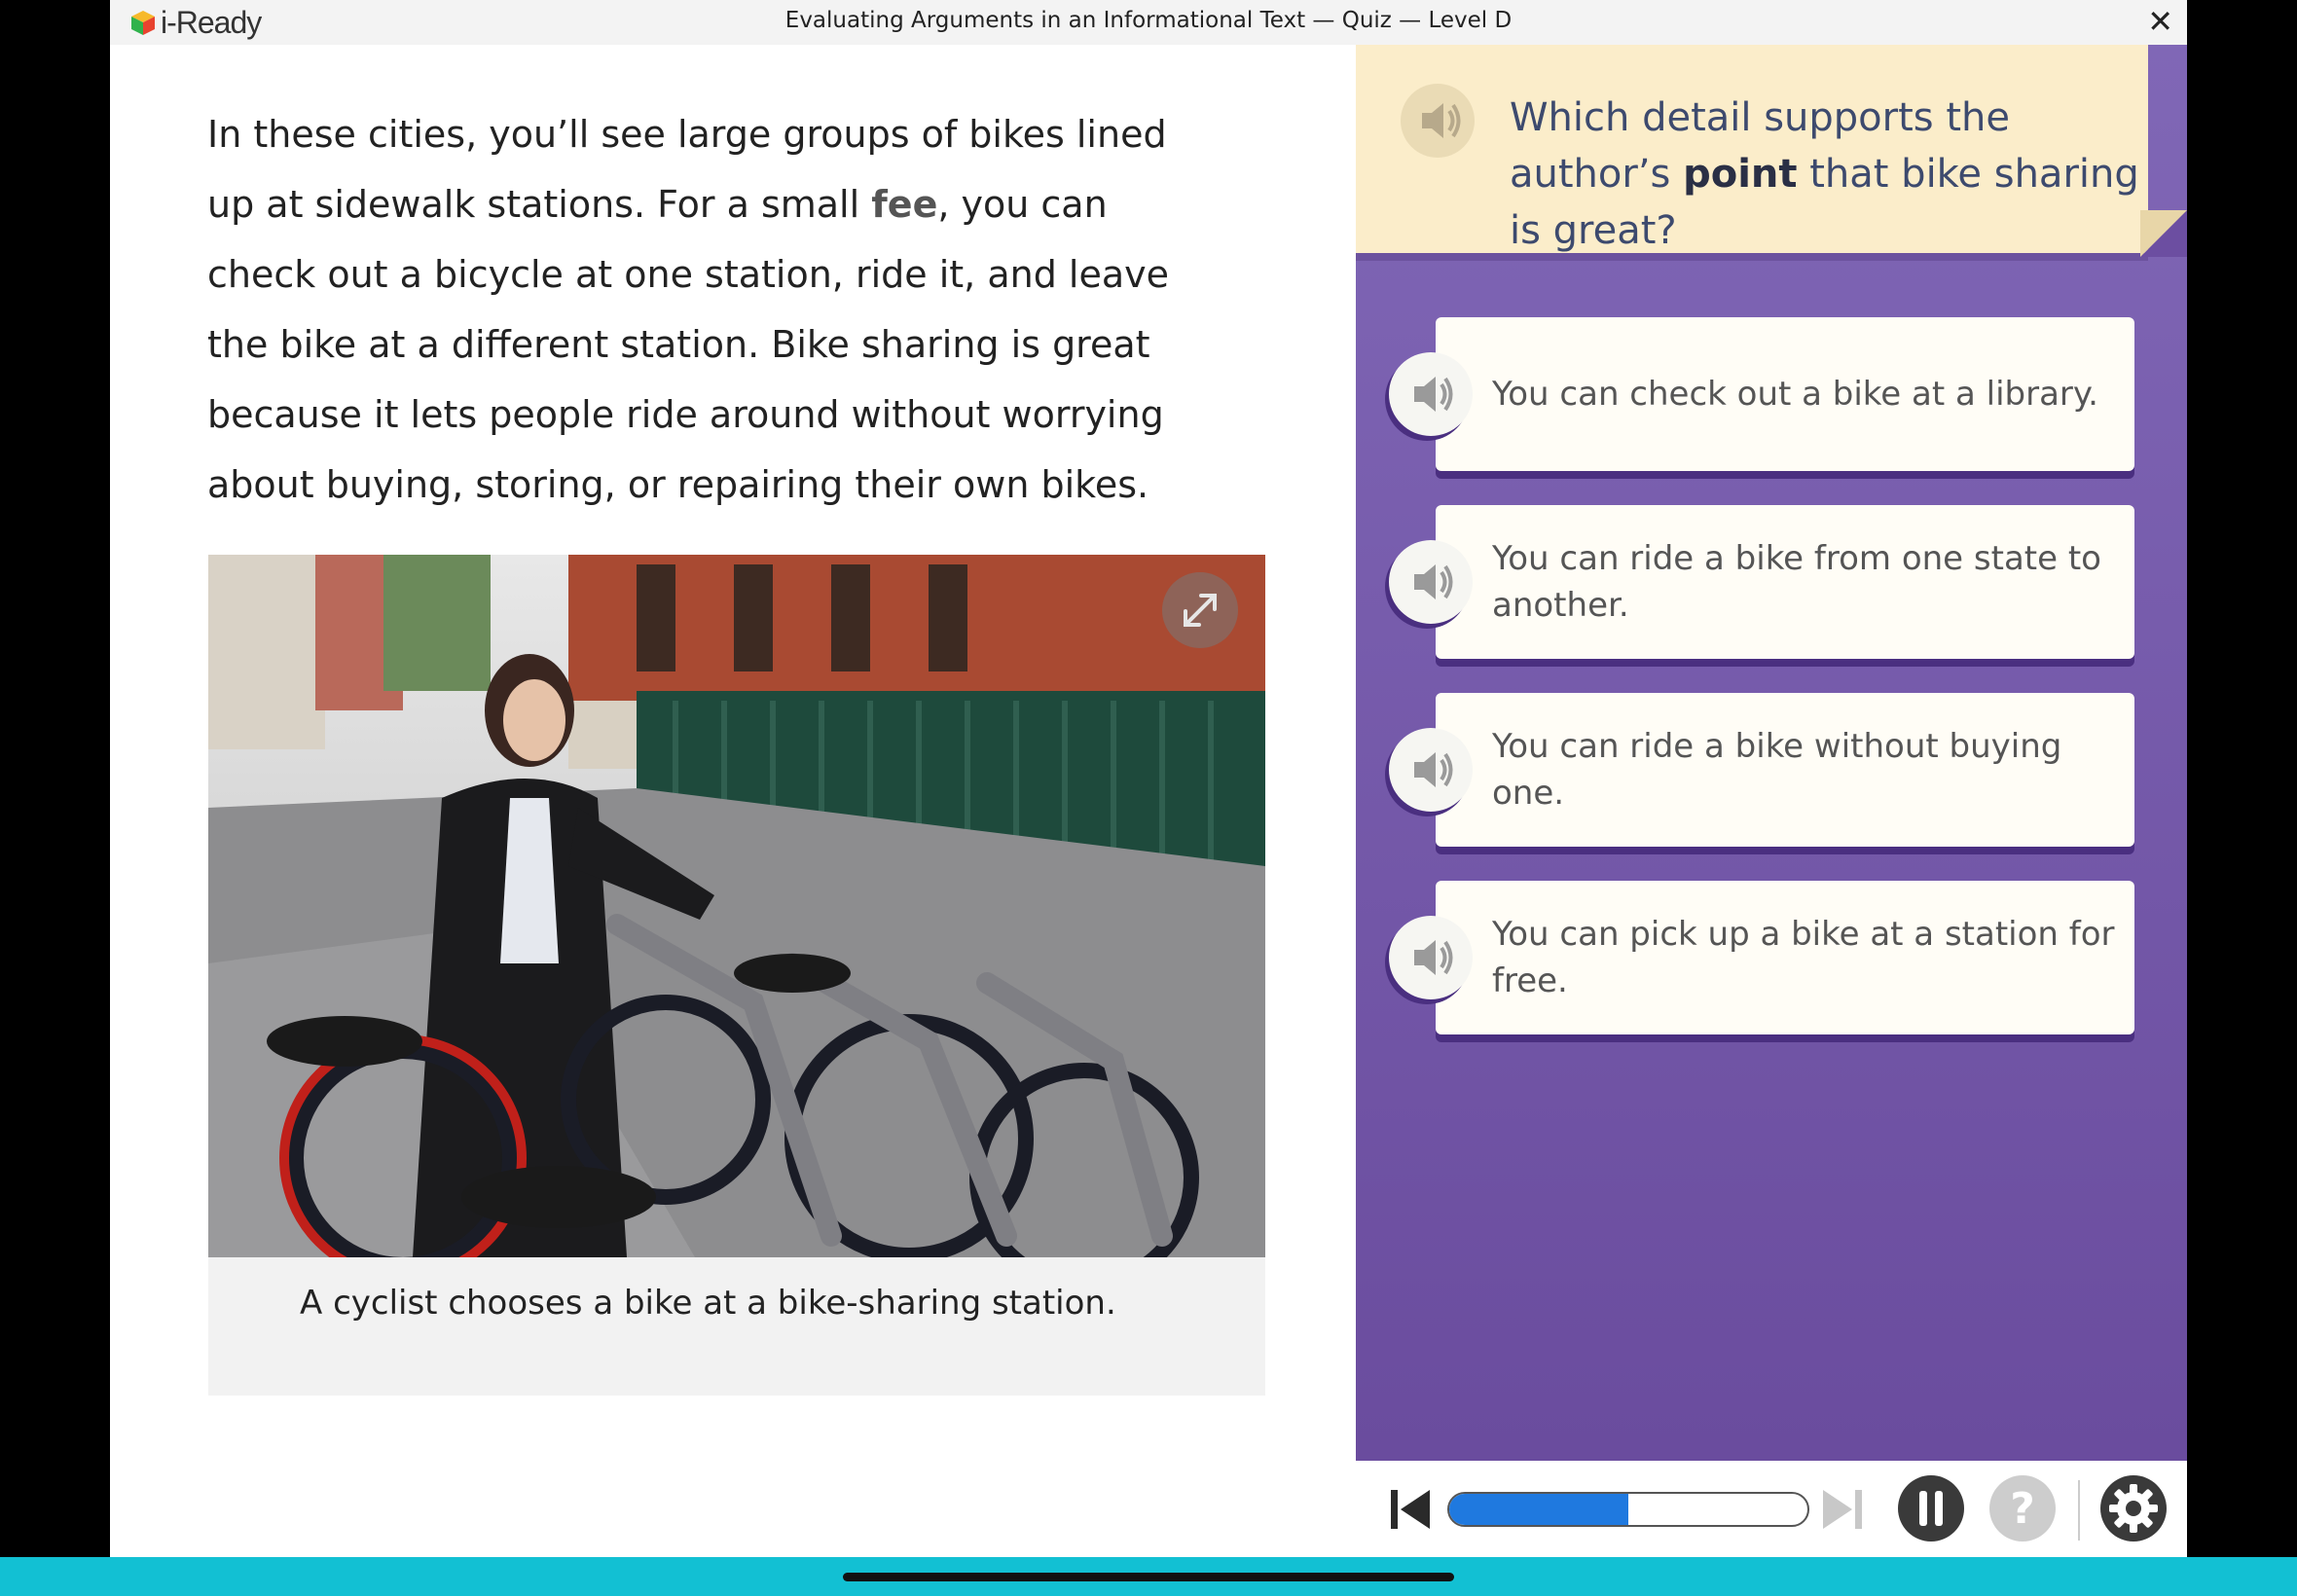  I want to click on answer-option-1: You can check out a bike at a library., so click(1761, 394).